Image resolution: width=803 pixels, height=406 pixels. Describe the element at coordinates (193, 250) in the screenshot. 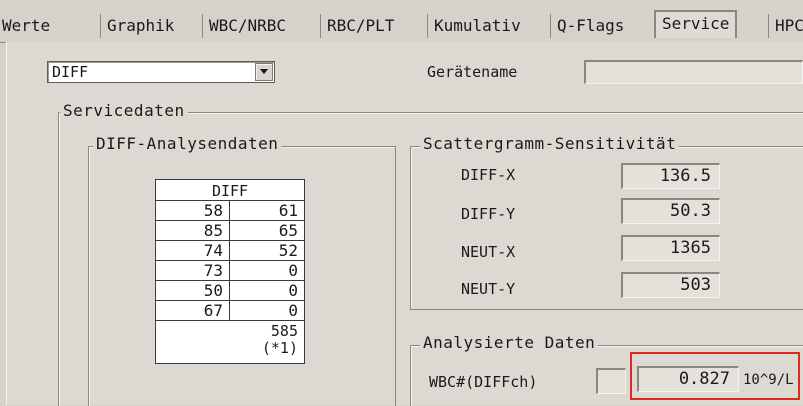

I see `table-cell: 74` at that location.